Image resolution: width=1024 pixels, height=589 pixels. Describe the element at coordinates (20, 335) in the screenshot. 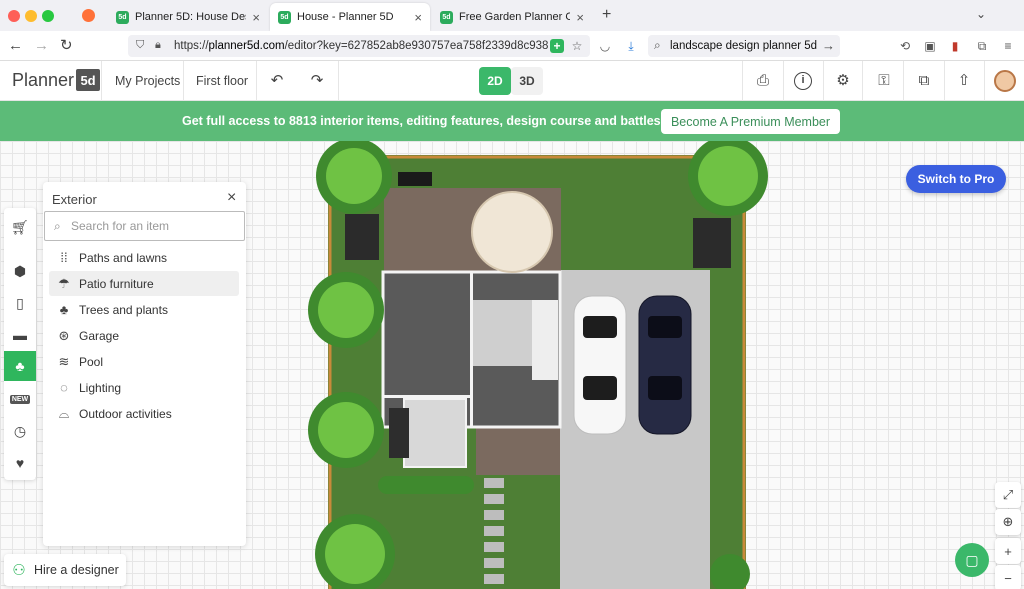

I see `furniture-sofa-icon: ▬` at that location.